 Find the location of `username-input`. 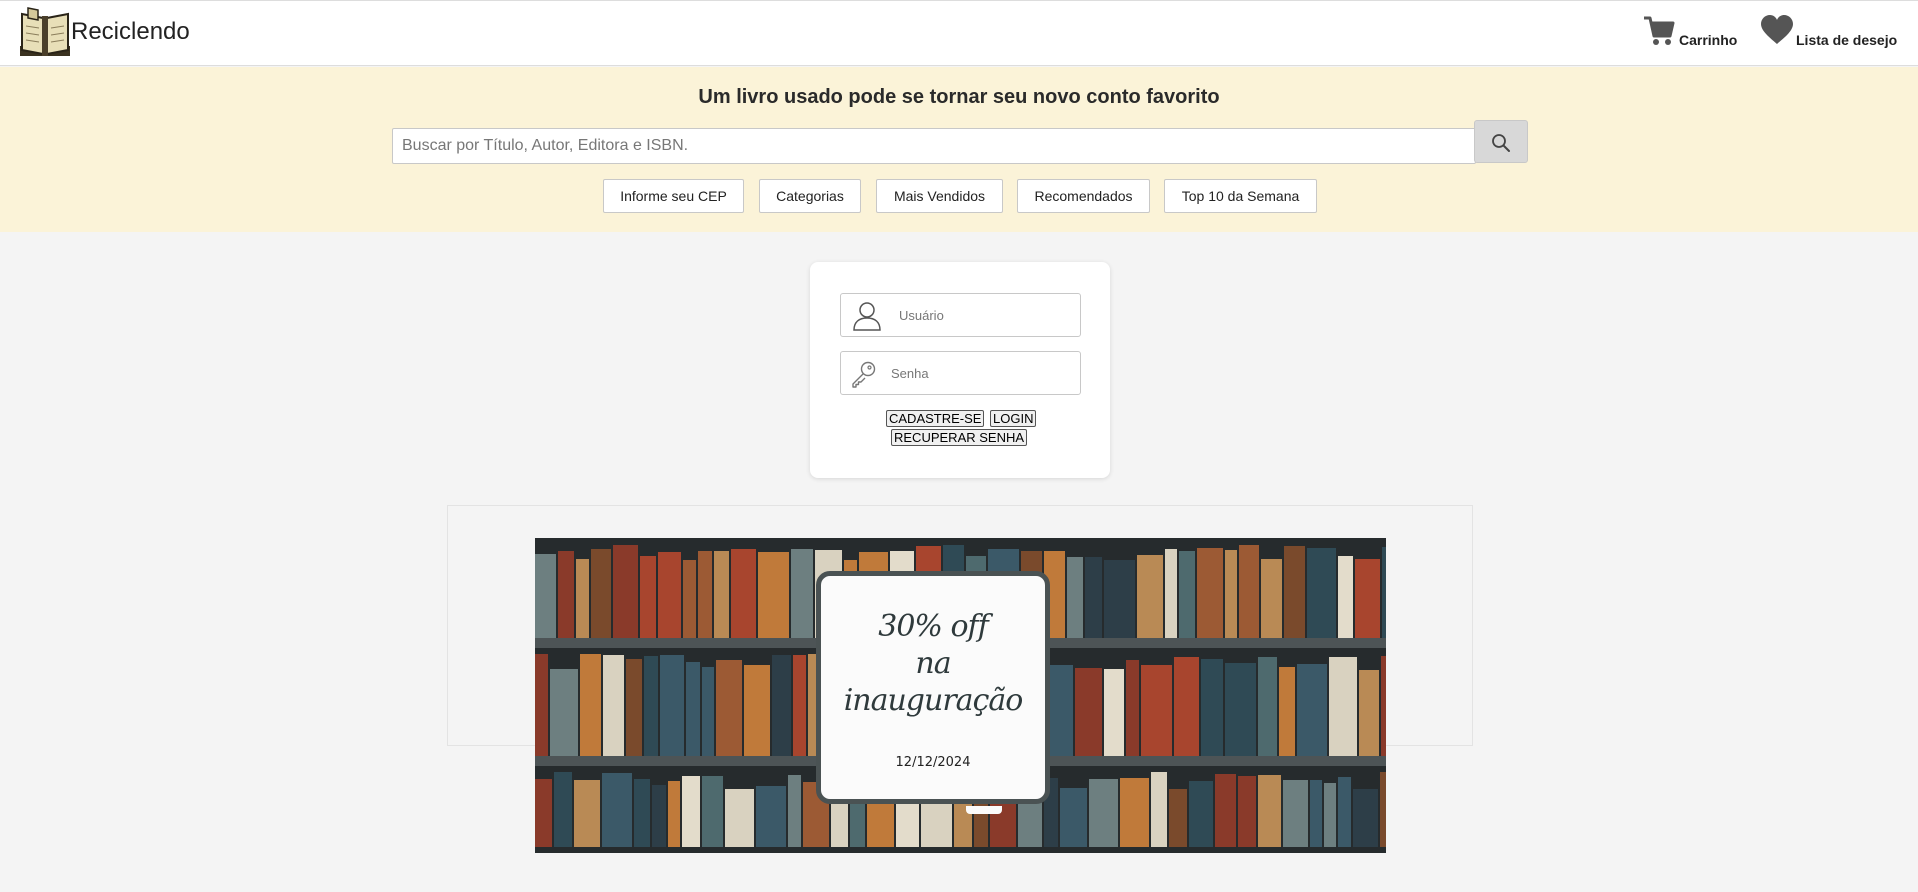

username-input is located at coordinates (984, 315).